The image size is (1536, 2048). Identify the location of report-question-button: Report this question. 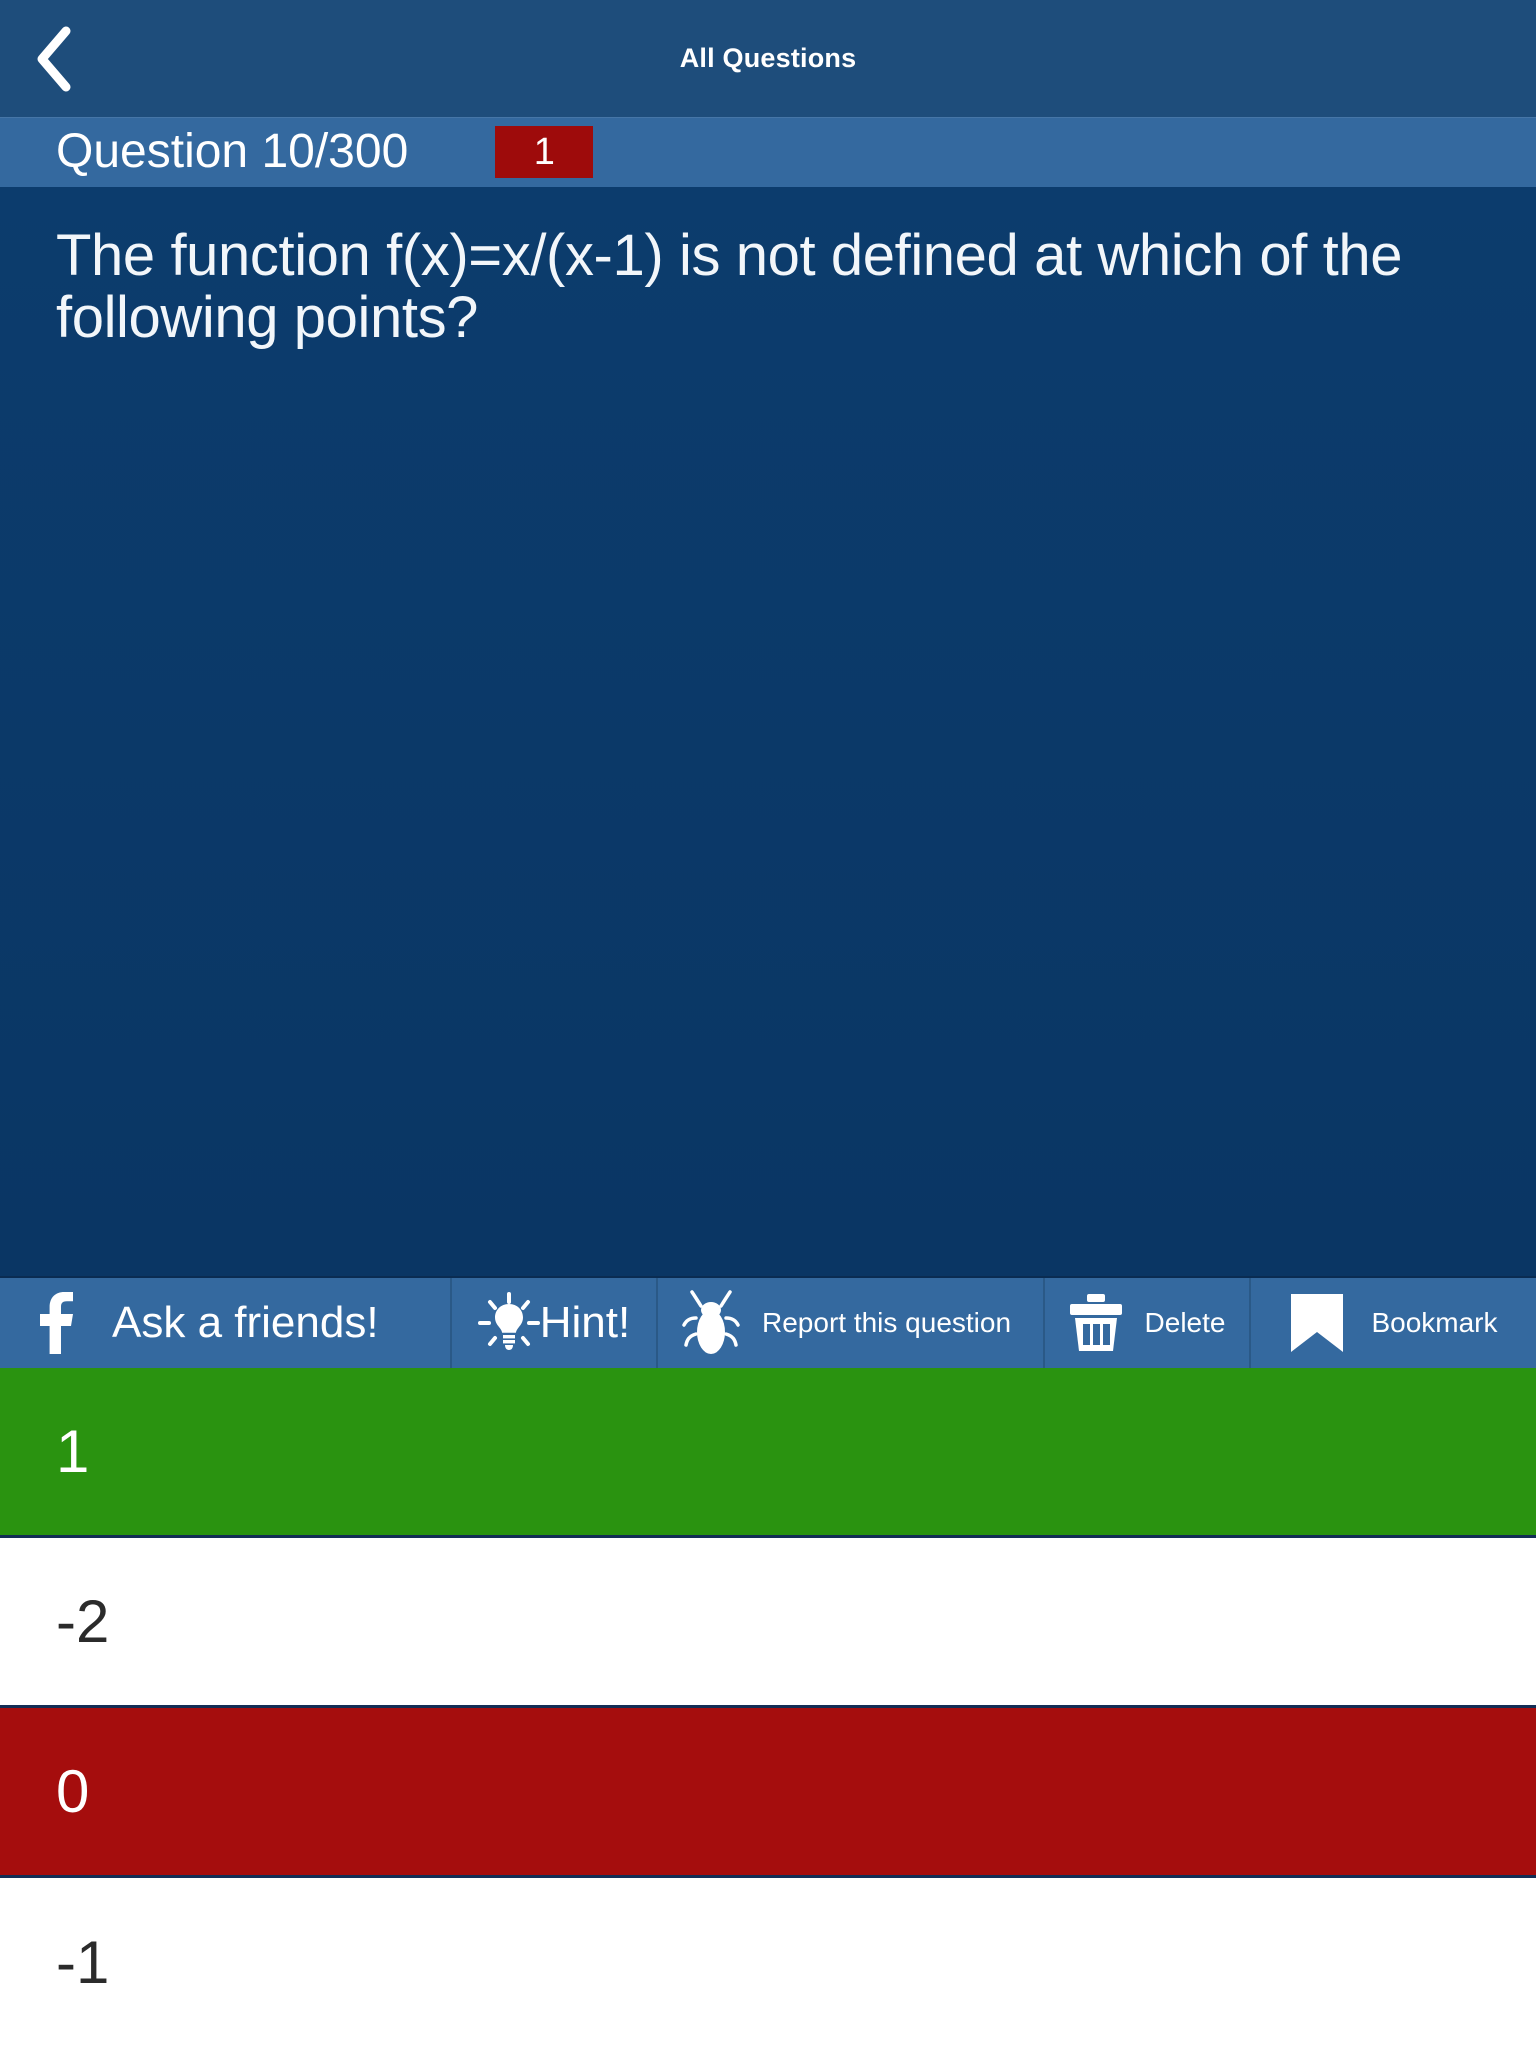
(851, 1323).